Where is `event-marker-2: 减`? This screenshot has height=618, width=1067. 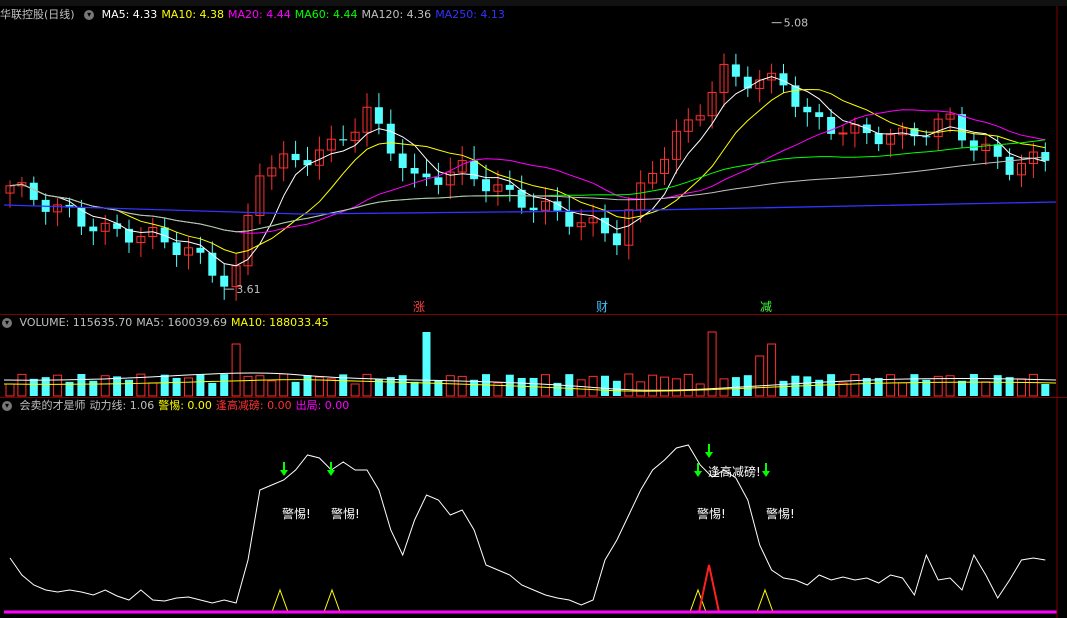 event-marker-2: 减 is located at coordinates (766, 307).